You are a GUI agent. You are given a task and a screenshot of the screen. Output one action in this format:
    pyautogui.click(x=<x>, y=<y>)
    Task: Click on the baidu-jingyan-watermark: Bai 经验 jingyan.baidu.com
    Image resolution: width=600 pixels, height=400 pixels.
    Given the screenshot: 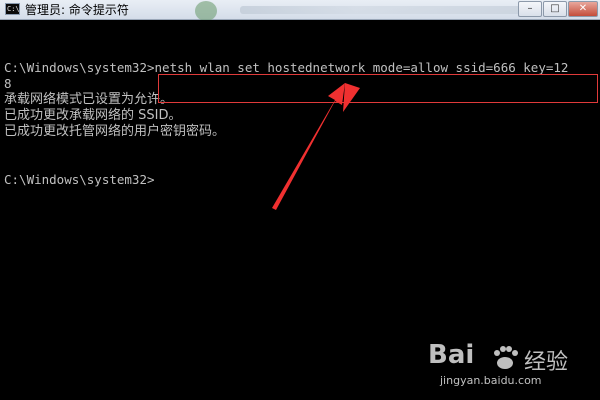 What is the action you would take?
    pyautogui.click(x=498, y=366)
    